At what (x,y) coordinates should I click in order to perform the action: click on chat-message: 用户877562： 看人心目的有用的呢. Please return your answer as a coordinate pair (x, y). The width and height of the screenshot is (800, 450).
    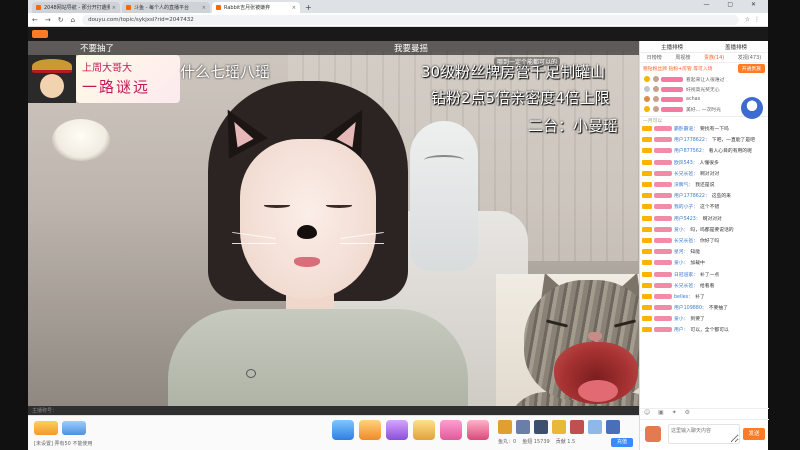
    Looking at the image, I should click on (704, 150).